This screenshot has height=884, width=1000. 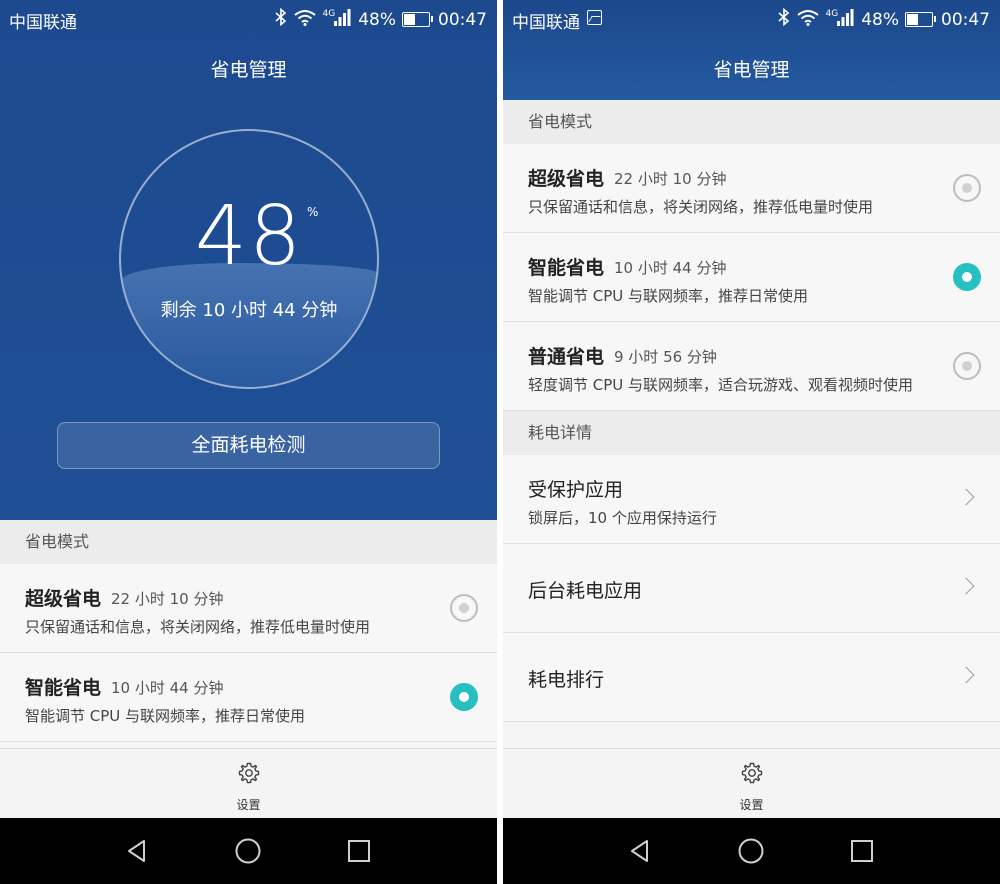 I want to click on mode-time: 9 小时 56 分钟, so click(x=665, y=357).